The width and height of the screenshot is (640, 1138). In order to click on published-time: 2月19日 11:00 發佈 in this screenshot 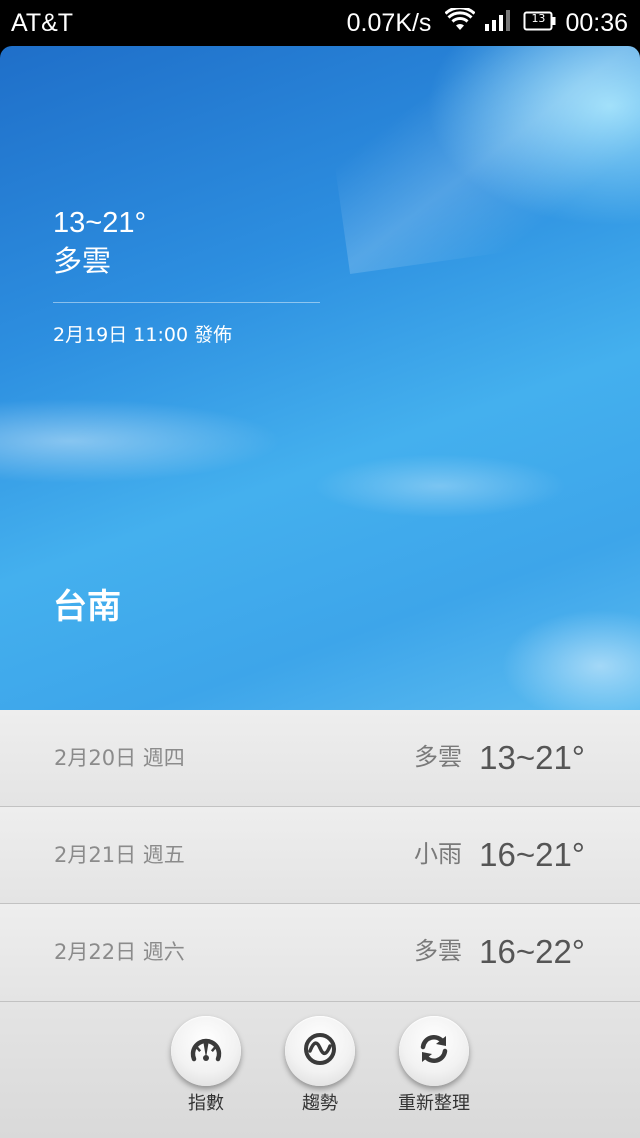, I will do `click(143, 335)`.